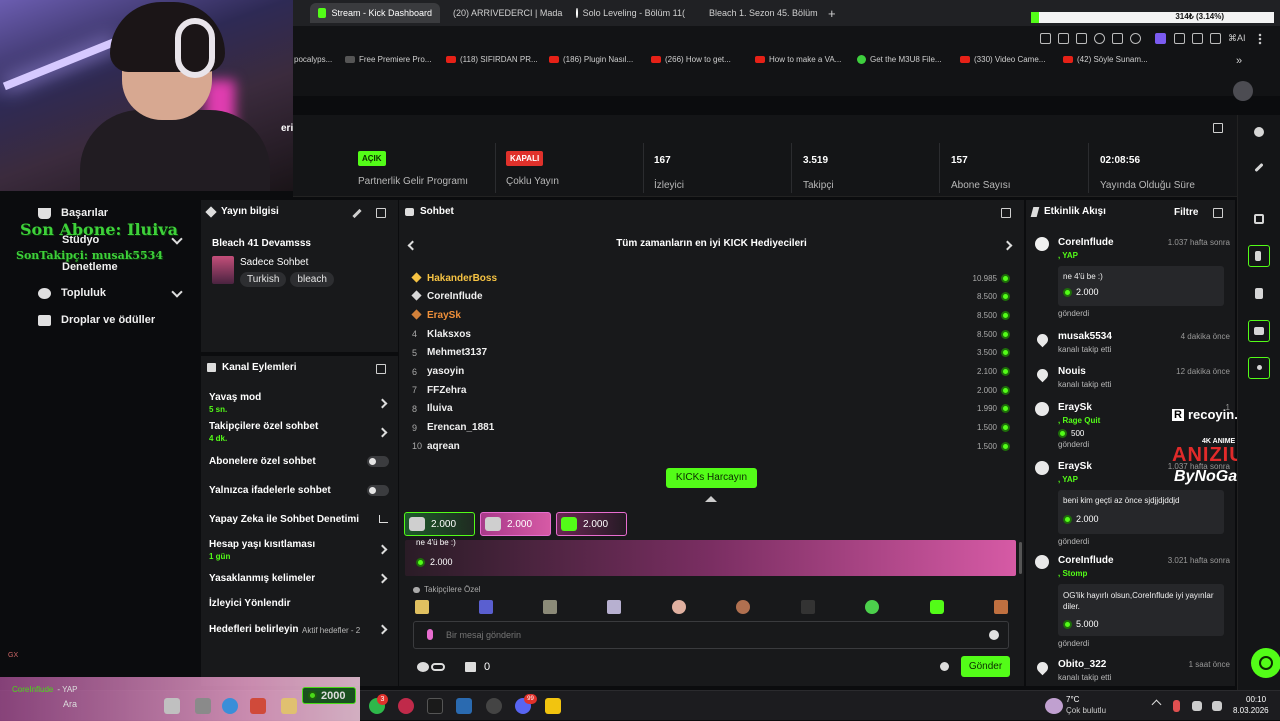  I want to click on collapse-icon, so click(711, 499).